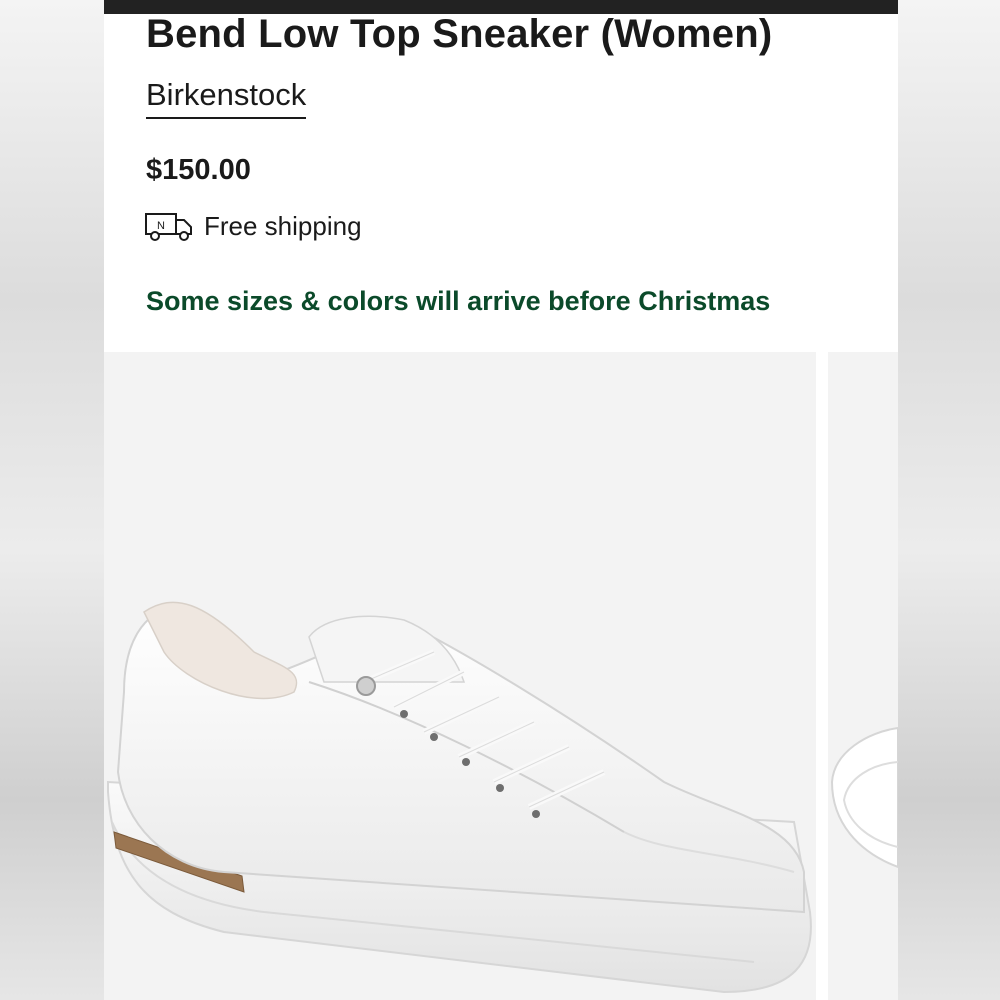 This screenshot has width=1000, height=1000. Describe the element at coordinates (161, 226) in the screenshot. I see `truck-badge-letter: N` at that location.